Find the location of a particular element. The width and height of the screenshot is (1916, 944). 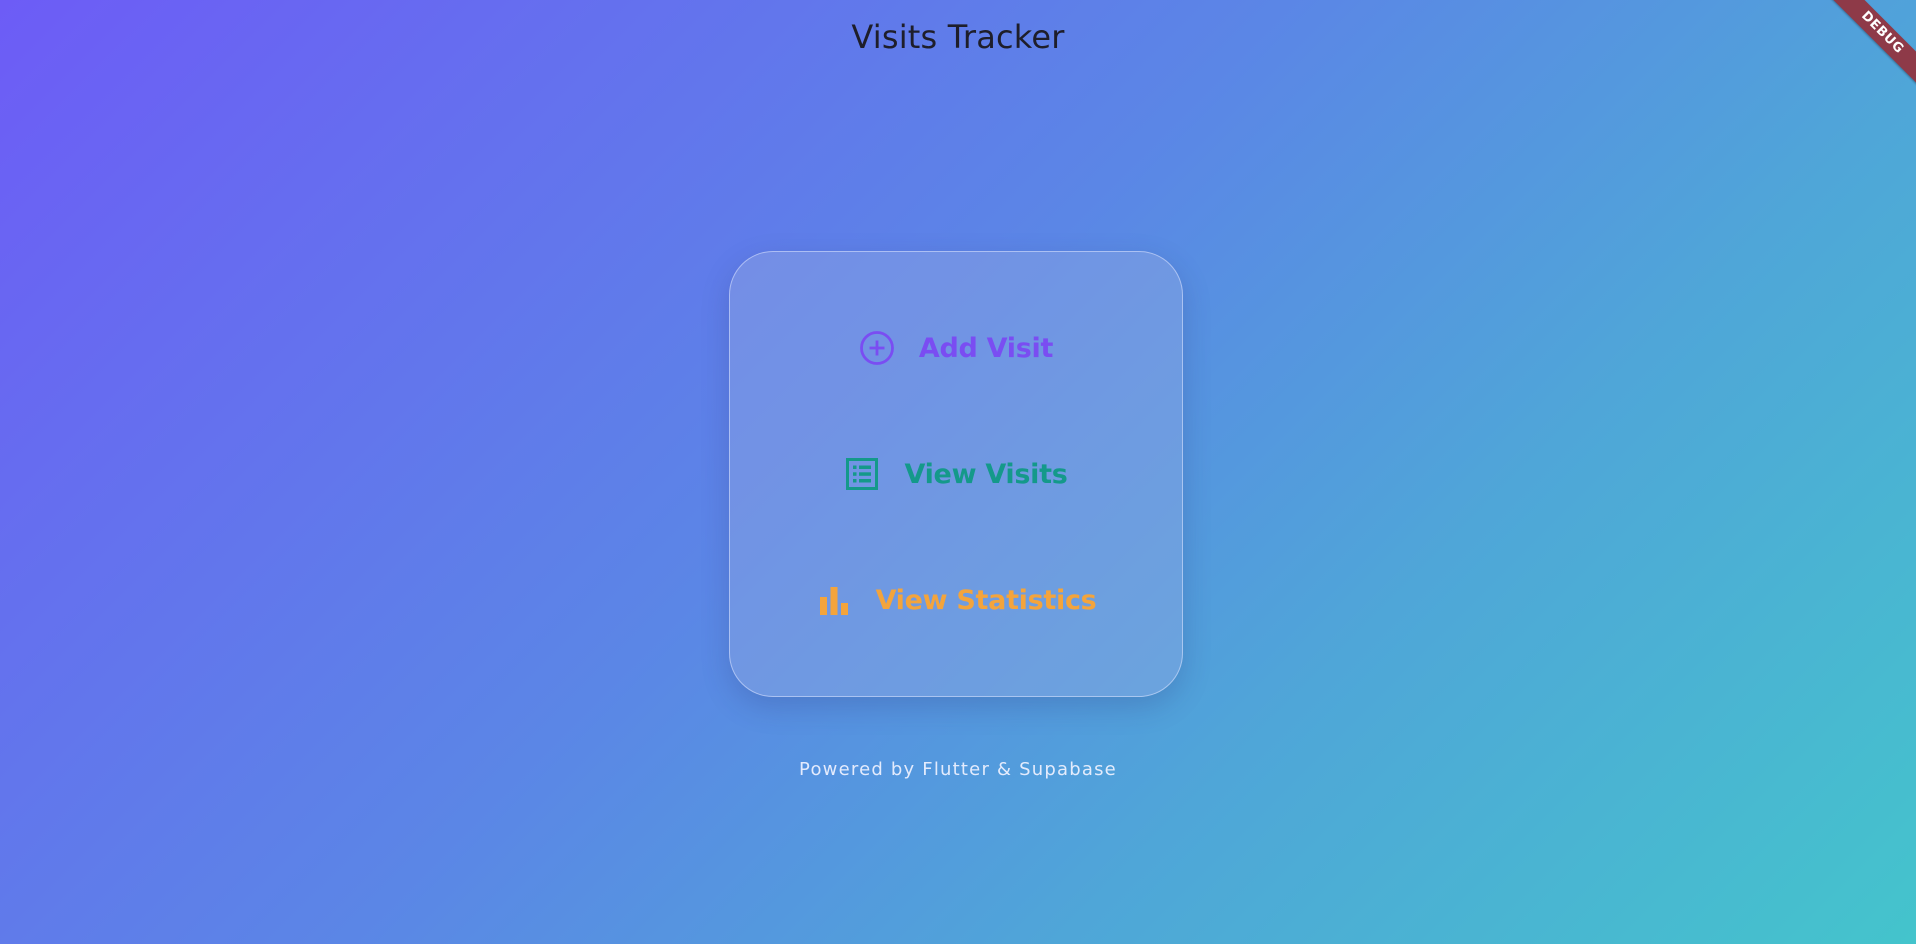

debug-label: DEBUG is located at coordinates (1871, 45).